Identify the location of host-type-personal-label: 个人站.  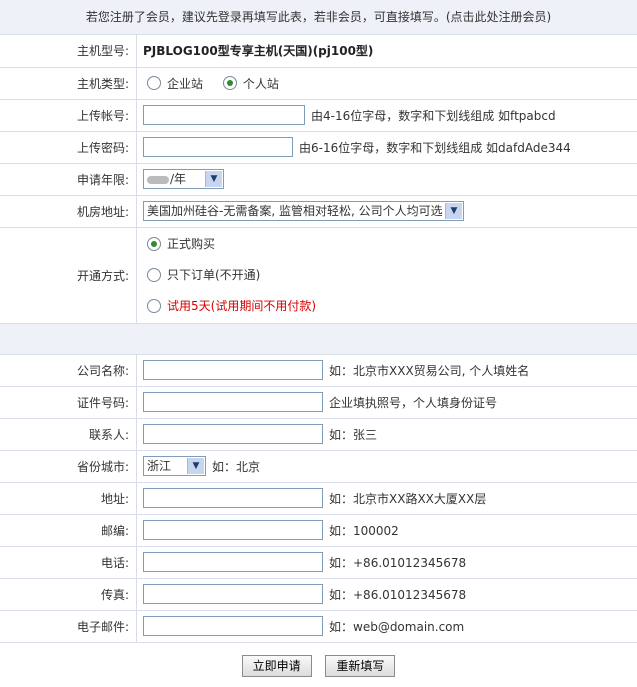
(260, 83).